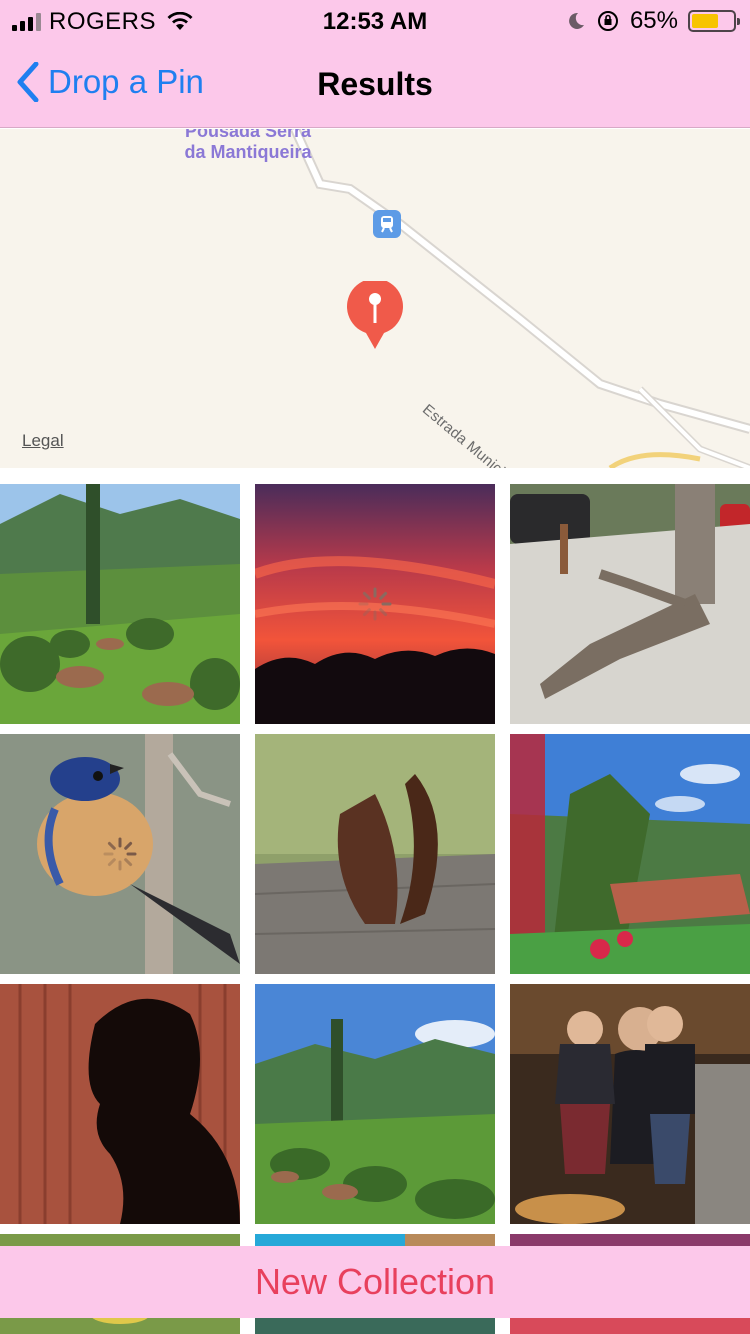 This screenshot has height=1334, width=750. I want to click on new-collection-bar: New Collection, so click(375, 1282).